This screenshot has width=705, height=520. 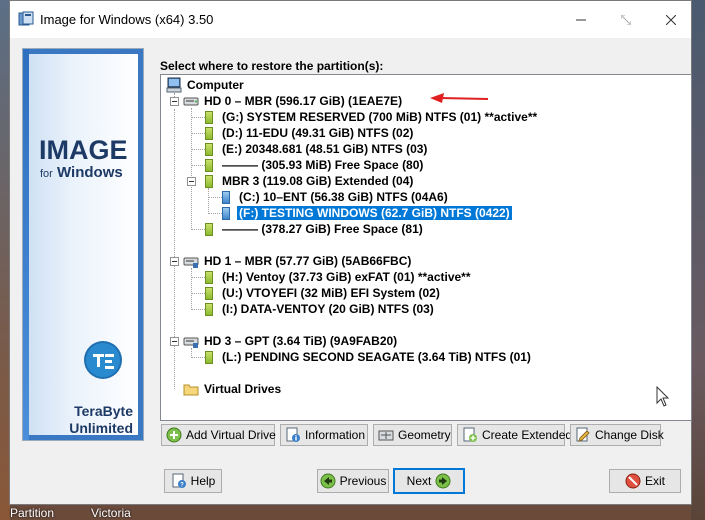 What do you see at coordinates (293, 434) in the screenshot?
I see `information-icon` at bounding box center [293, 434].